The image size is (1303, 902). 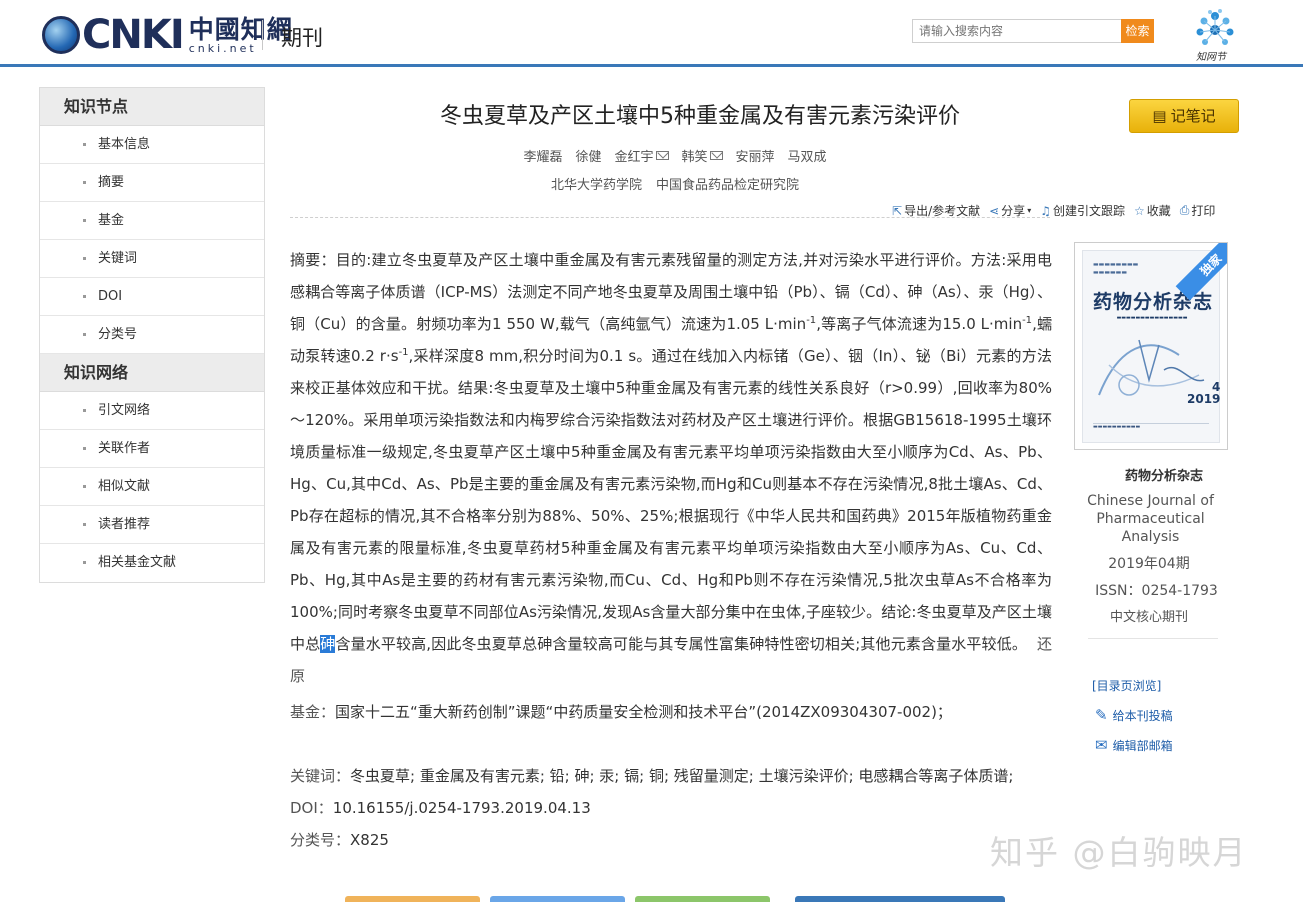 I want to click on logo-text: CNKI, so click(x=133, y=35).